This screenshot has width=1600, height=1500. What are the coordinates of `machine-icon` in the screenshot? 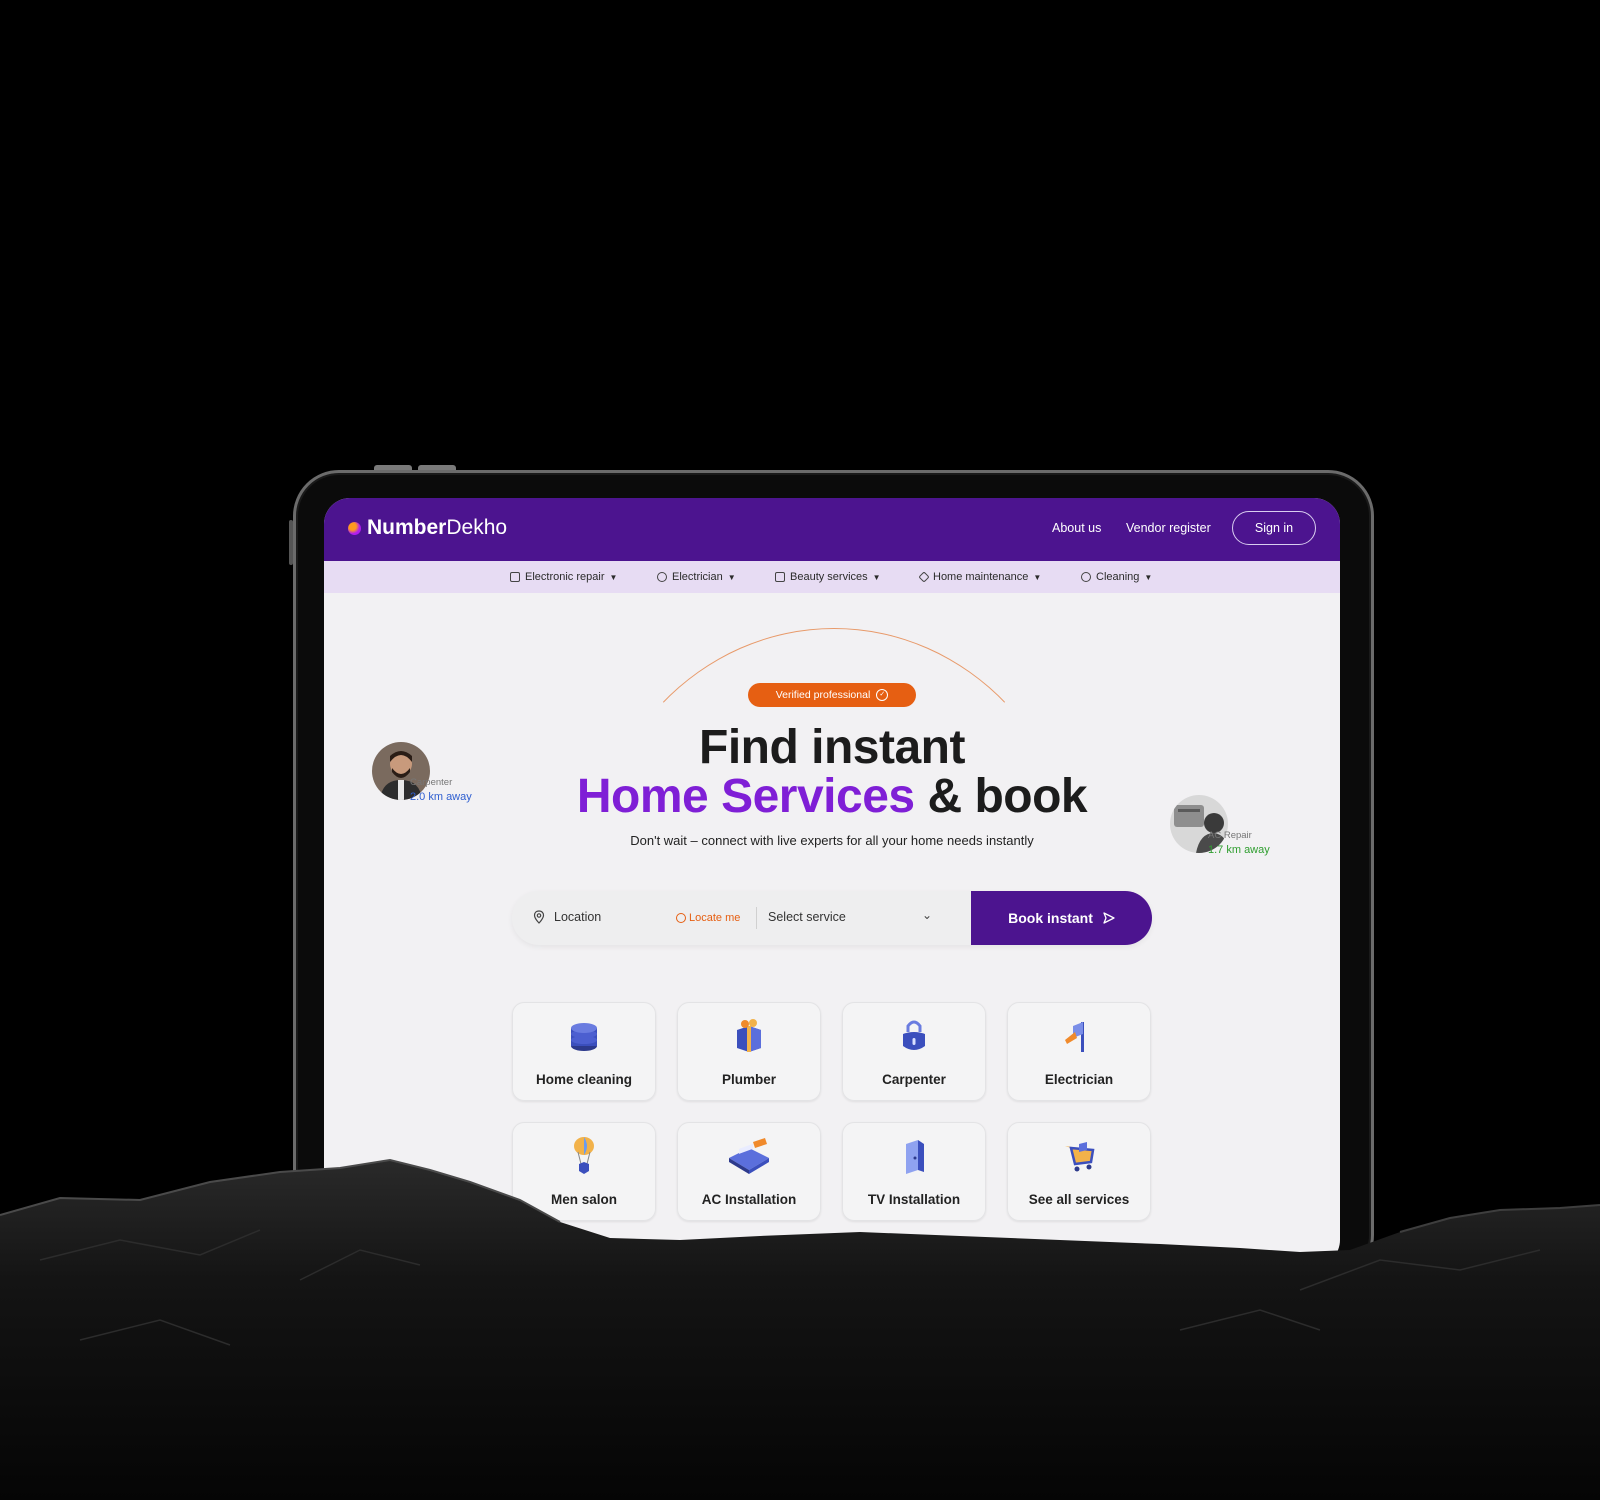 It's located at (749, 1156).